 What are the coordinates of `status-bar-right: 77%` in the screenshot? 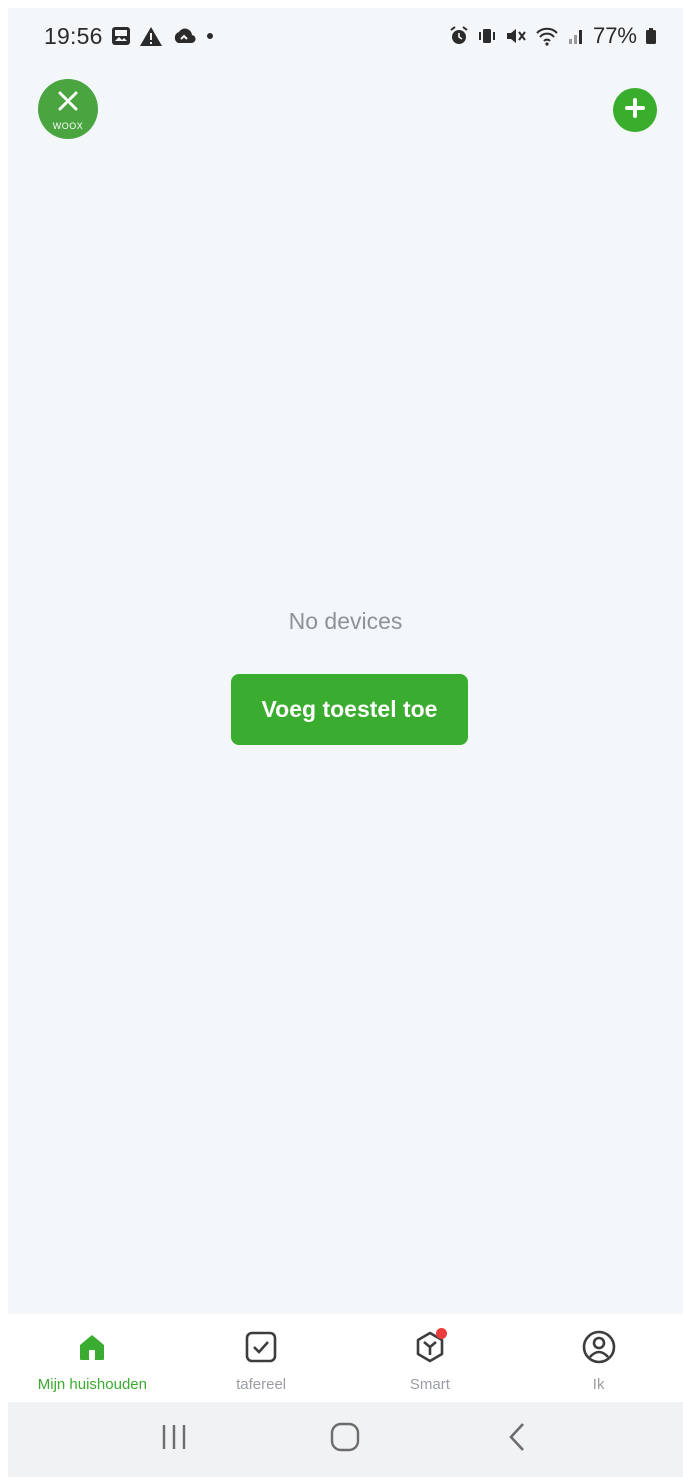 It's located at (553, 36).